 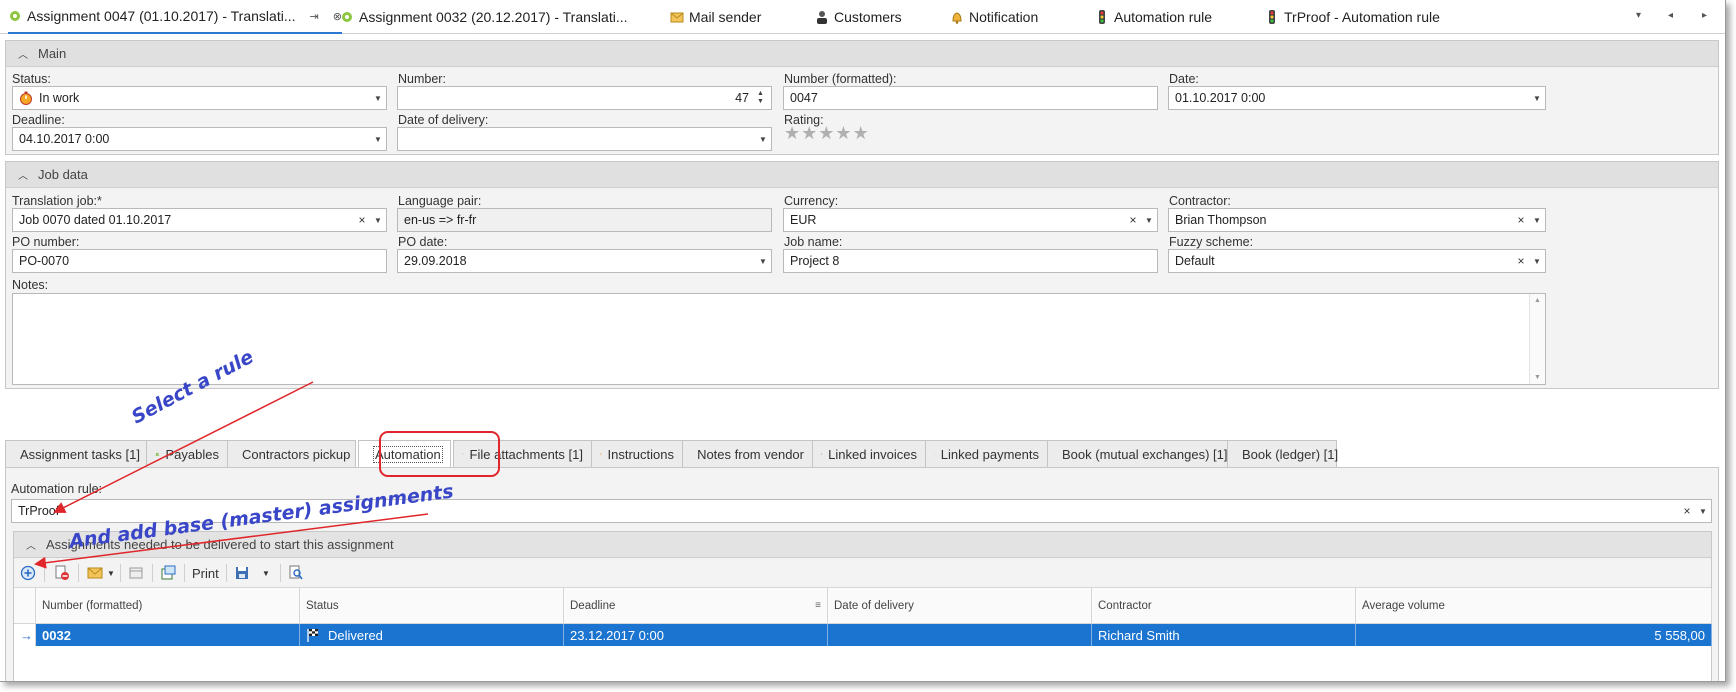 What do you see at coordinates (231, 475) in the screenshot?
I see `annotation-arrows` at bounding box center [231, 475].